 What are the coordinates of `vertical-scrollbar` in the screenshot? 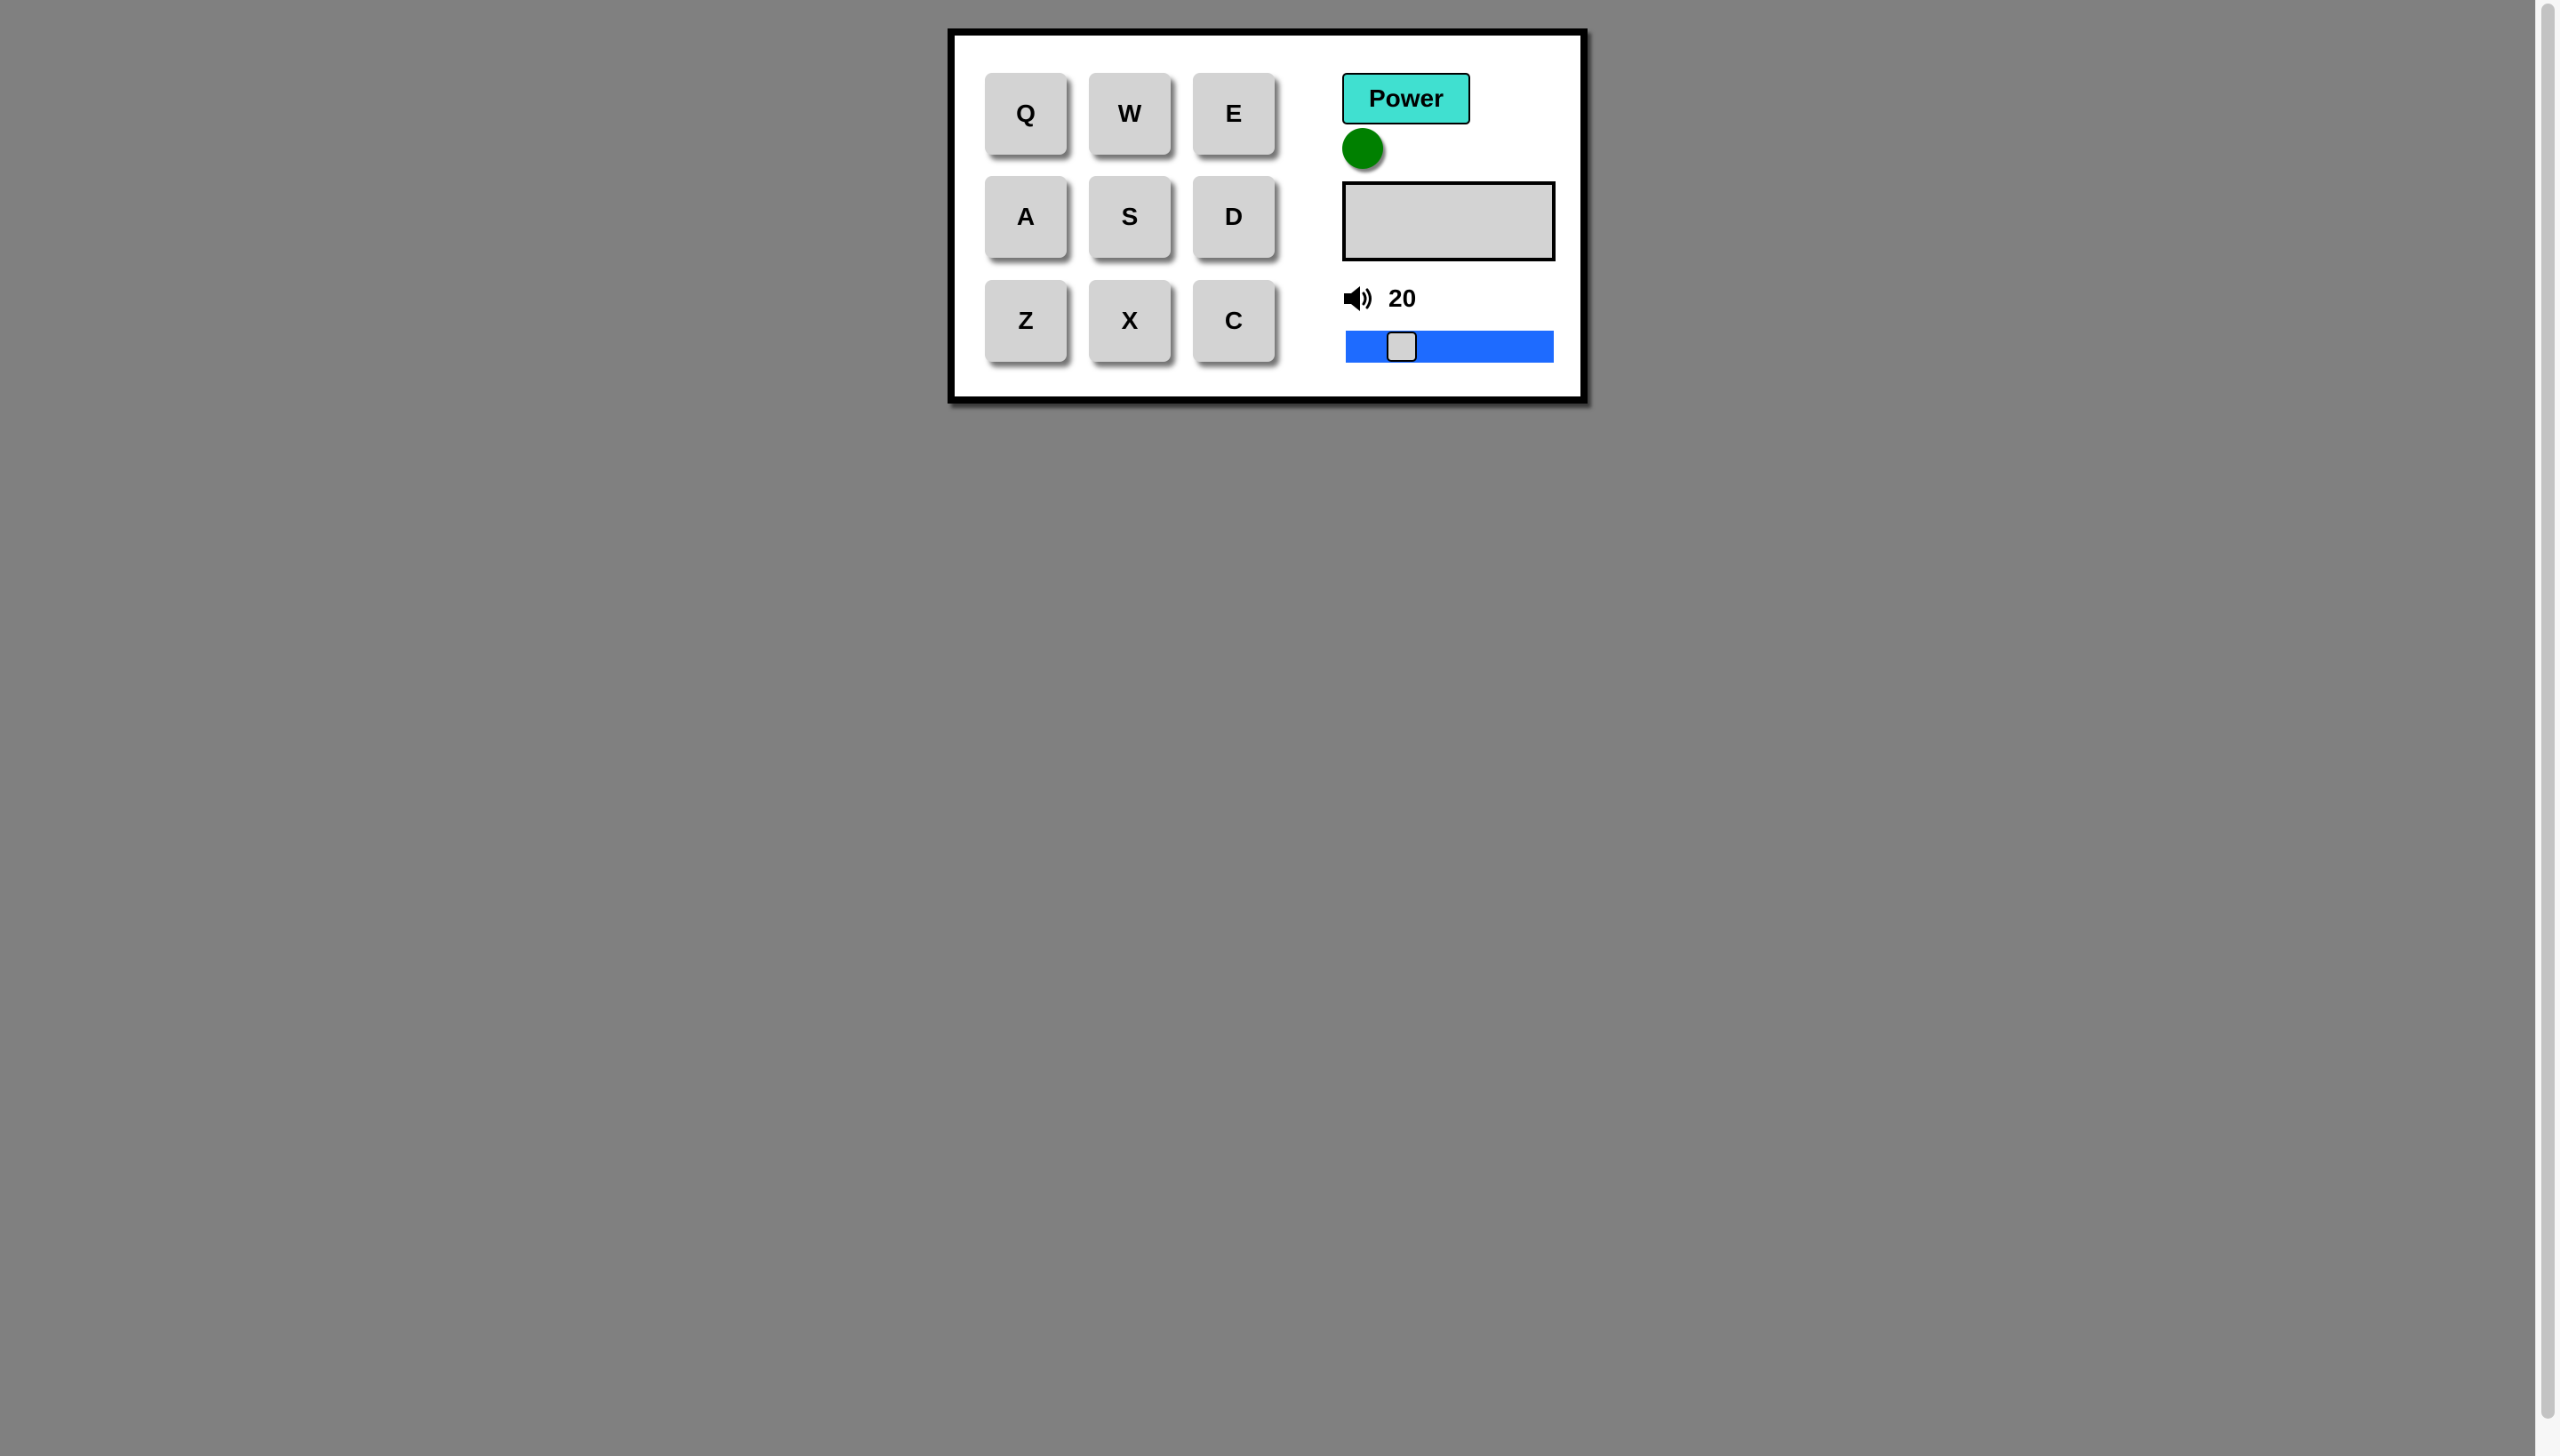 It's located at (2547, 728).